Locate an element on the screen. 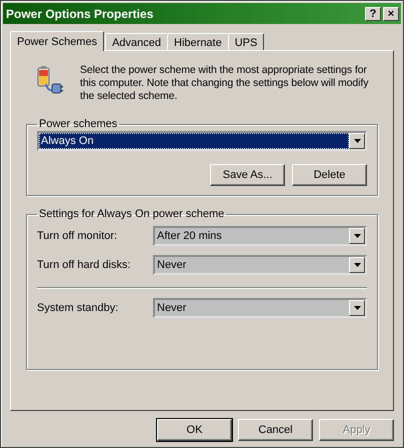  close-button: × is located at coordinates (391, 13).